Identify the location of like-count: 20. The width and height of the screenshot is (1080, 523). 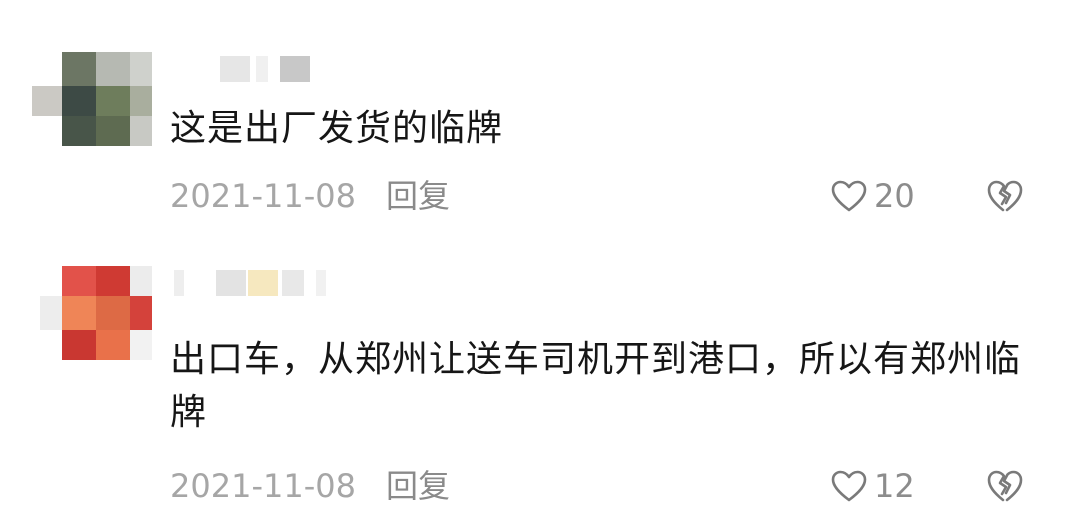
(894, 196).